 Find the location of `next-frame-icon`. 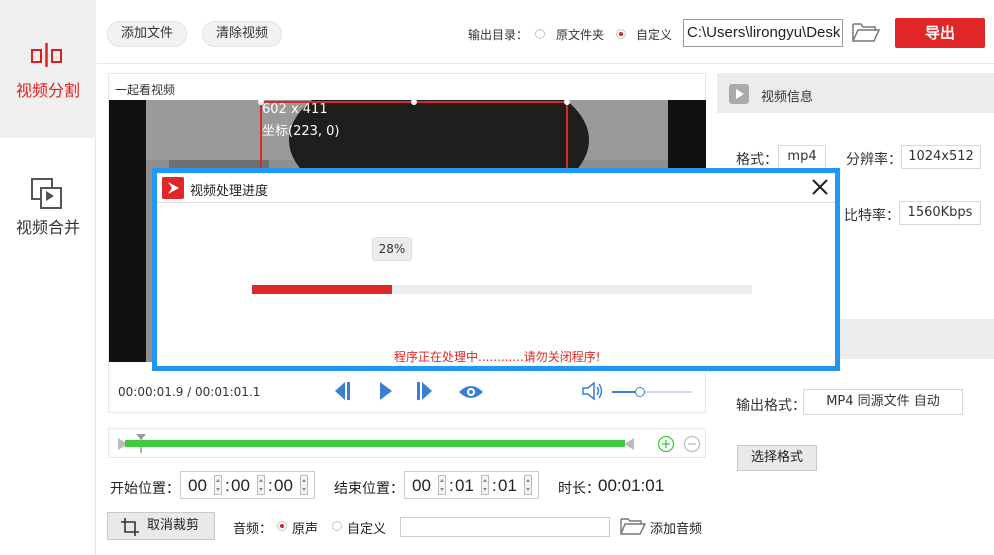

next-frame-icon is located at coordinates (425, 393).